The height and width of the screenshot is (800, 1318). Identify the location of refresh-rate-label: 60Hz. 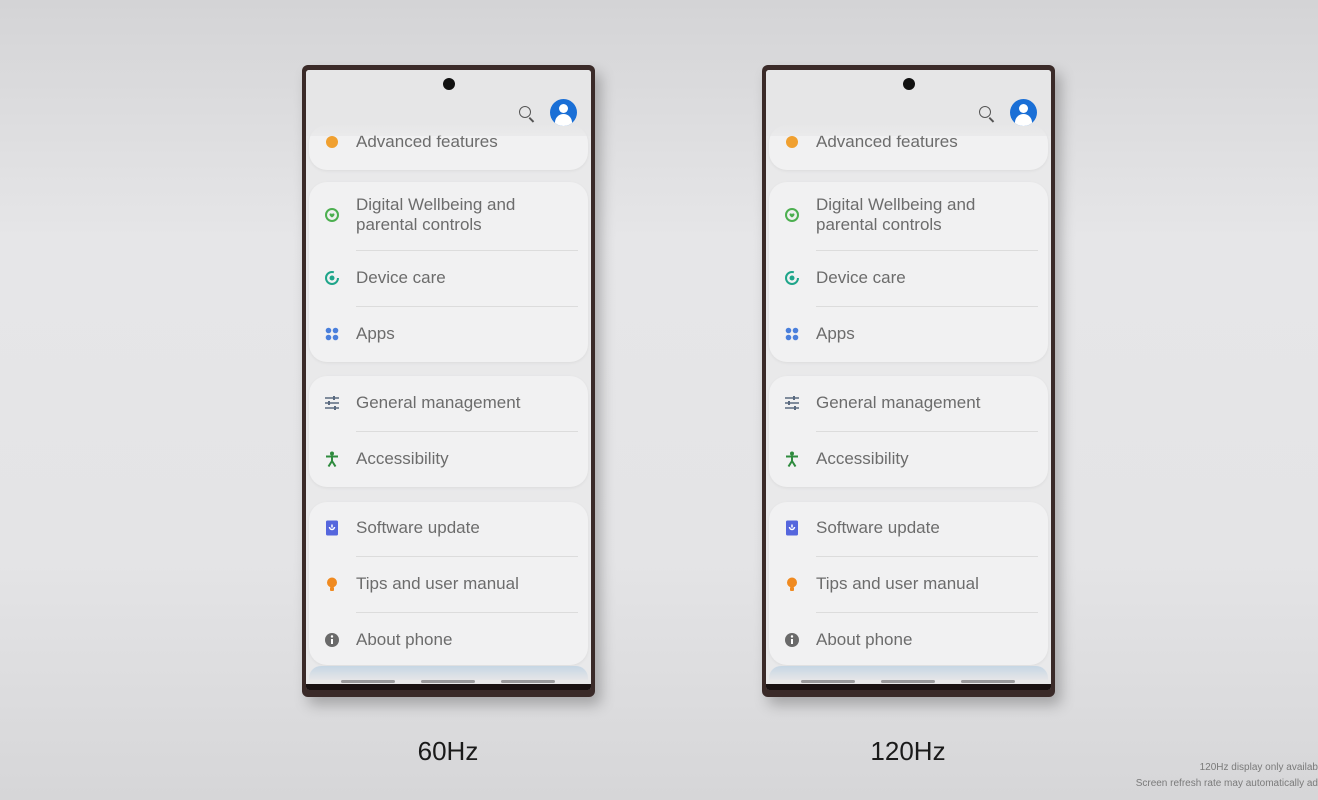
(448, 751).